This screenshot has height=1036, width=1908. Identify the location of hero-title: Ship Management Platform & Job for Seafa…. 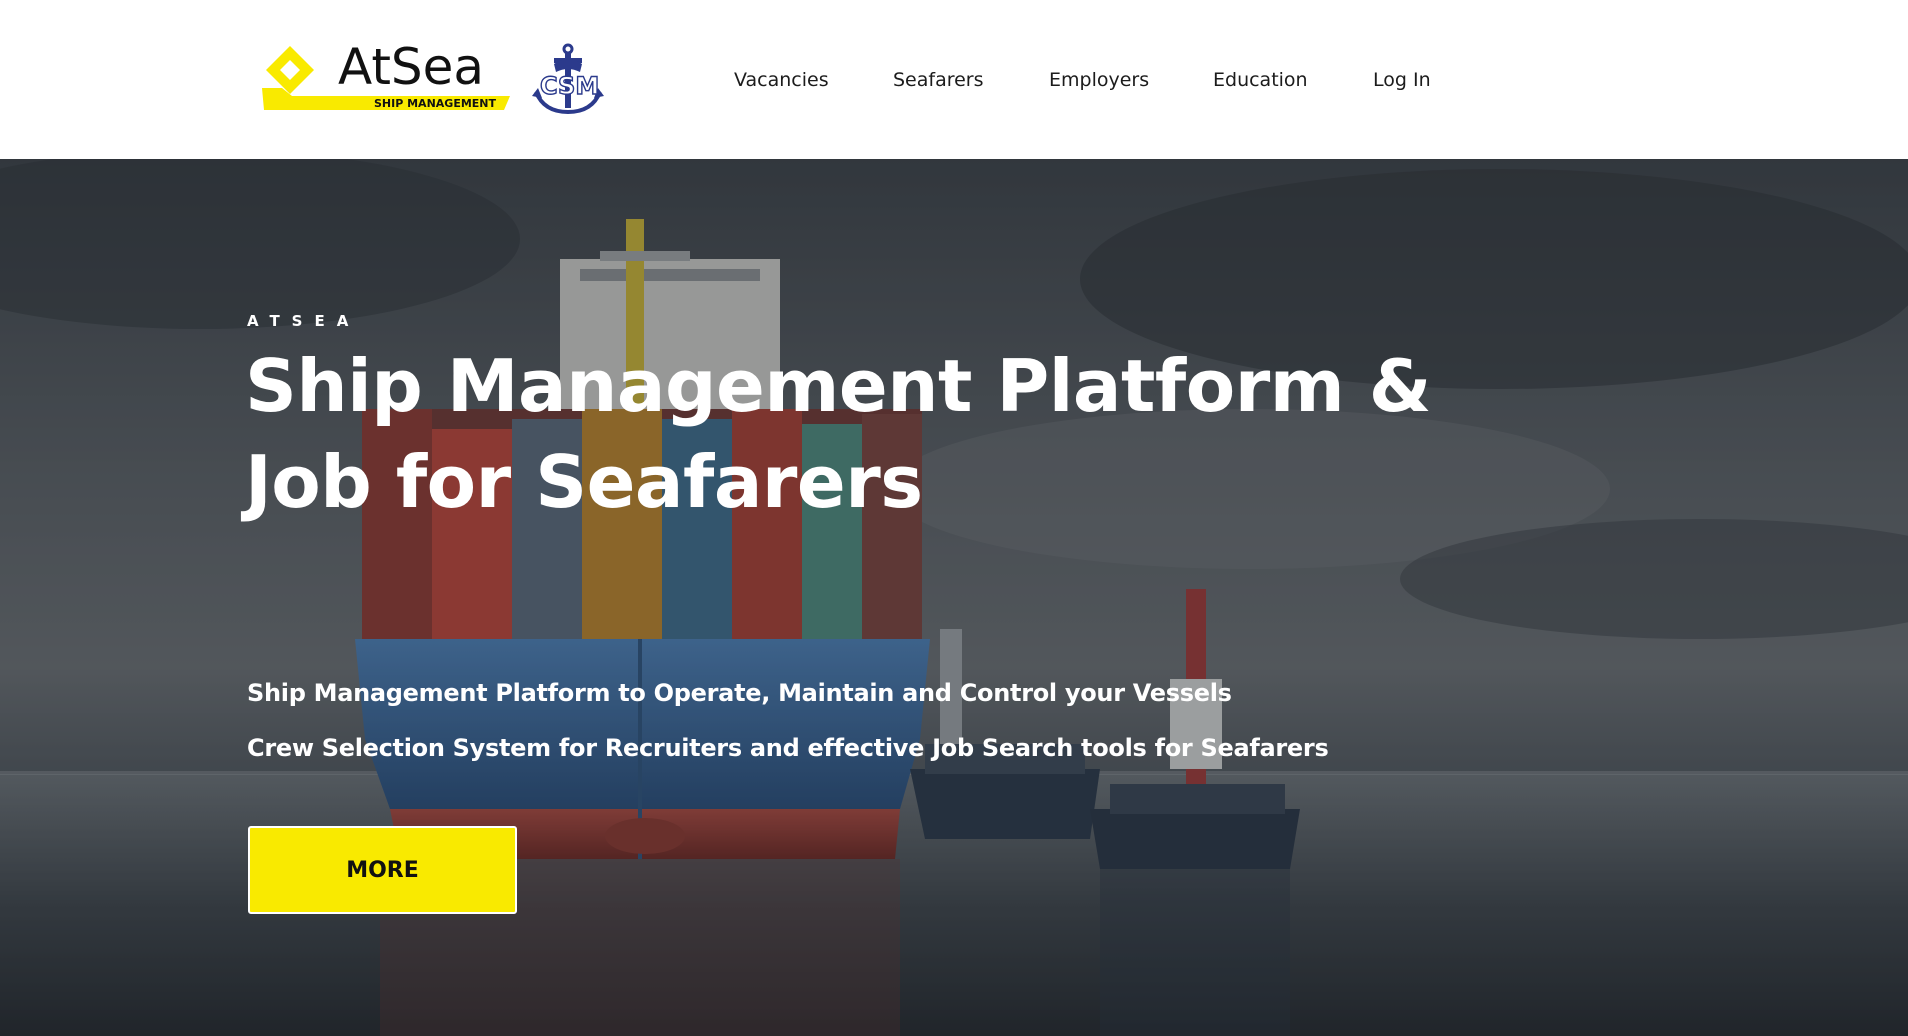
(845, 434).